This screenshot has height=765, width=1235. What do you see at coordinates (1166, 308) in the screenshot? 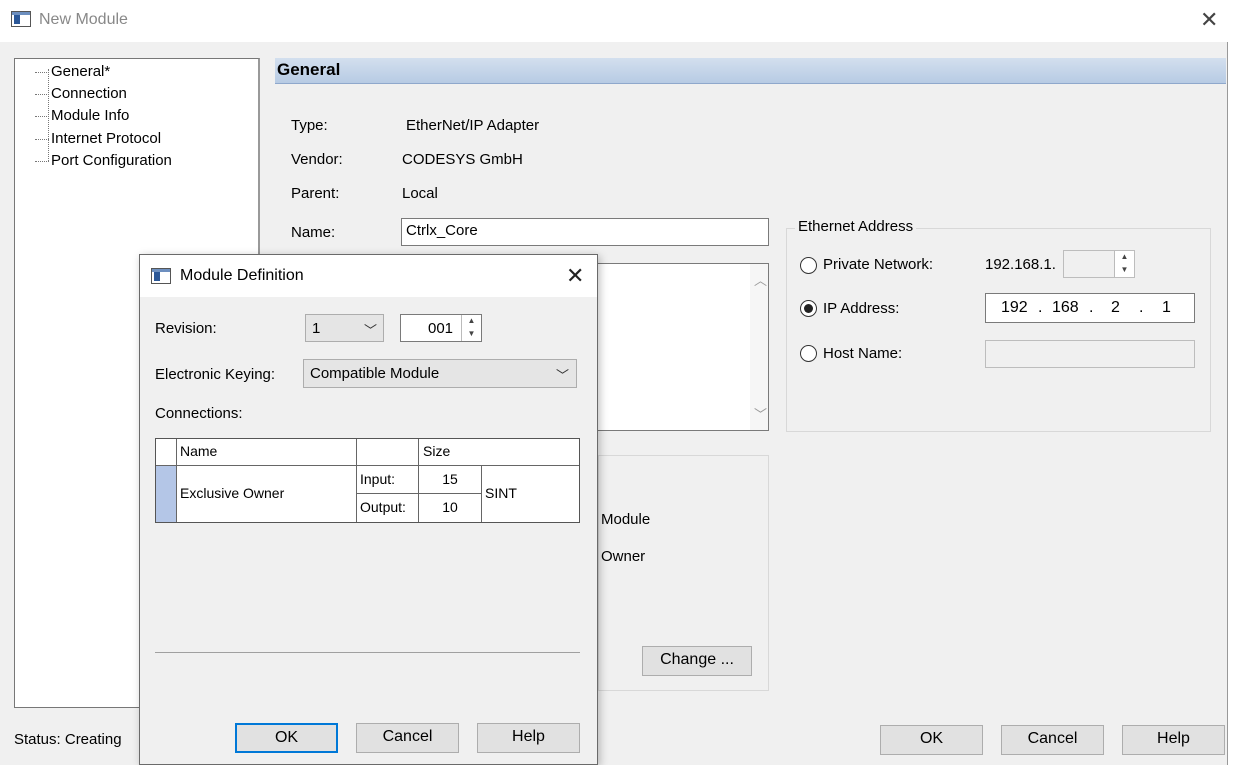
I see `ip-octet-4: 1` at bounding box center [1166, 308].